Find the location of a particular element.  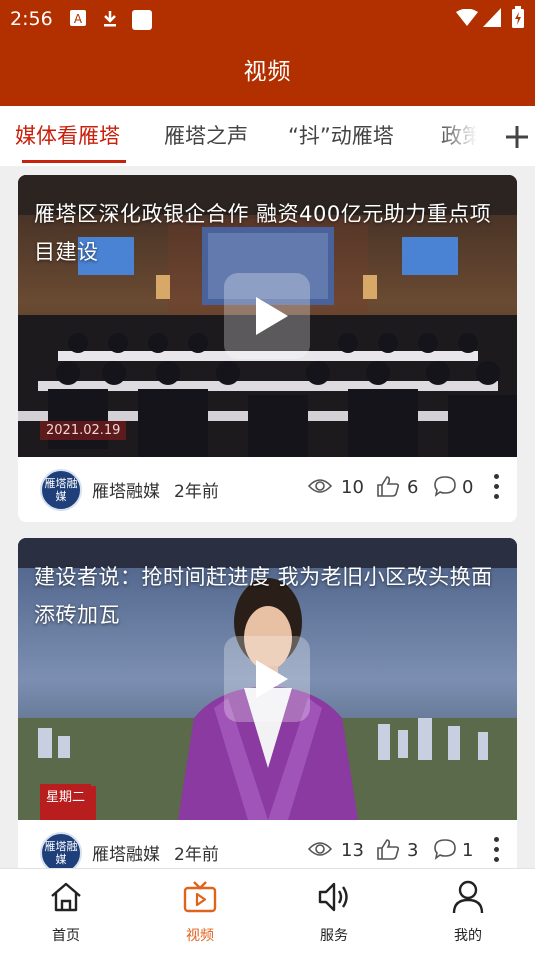

tab-media-yanta: 媒体看雁塔 is located at coordinates (67, 135).